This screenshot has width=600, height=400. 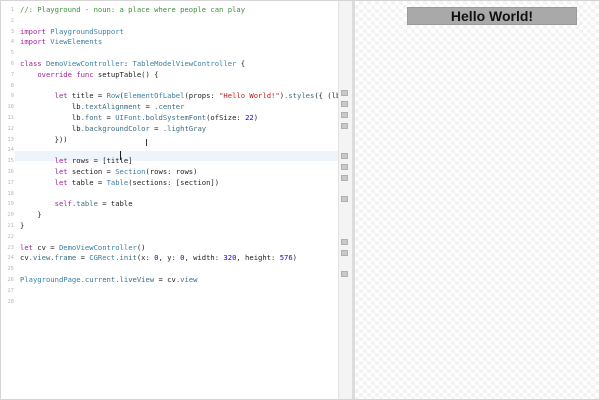 What do you see at coordinates (10, 128) in the screenshot?
I see `line-number: 12` at bounding box center [10, 128].